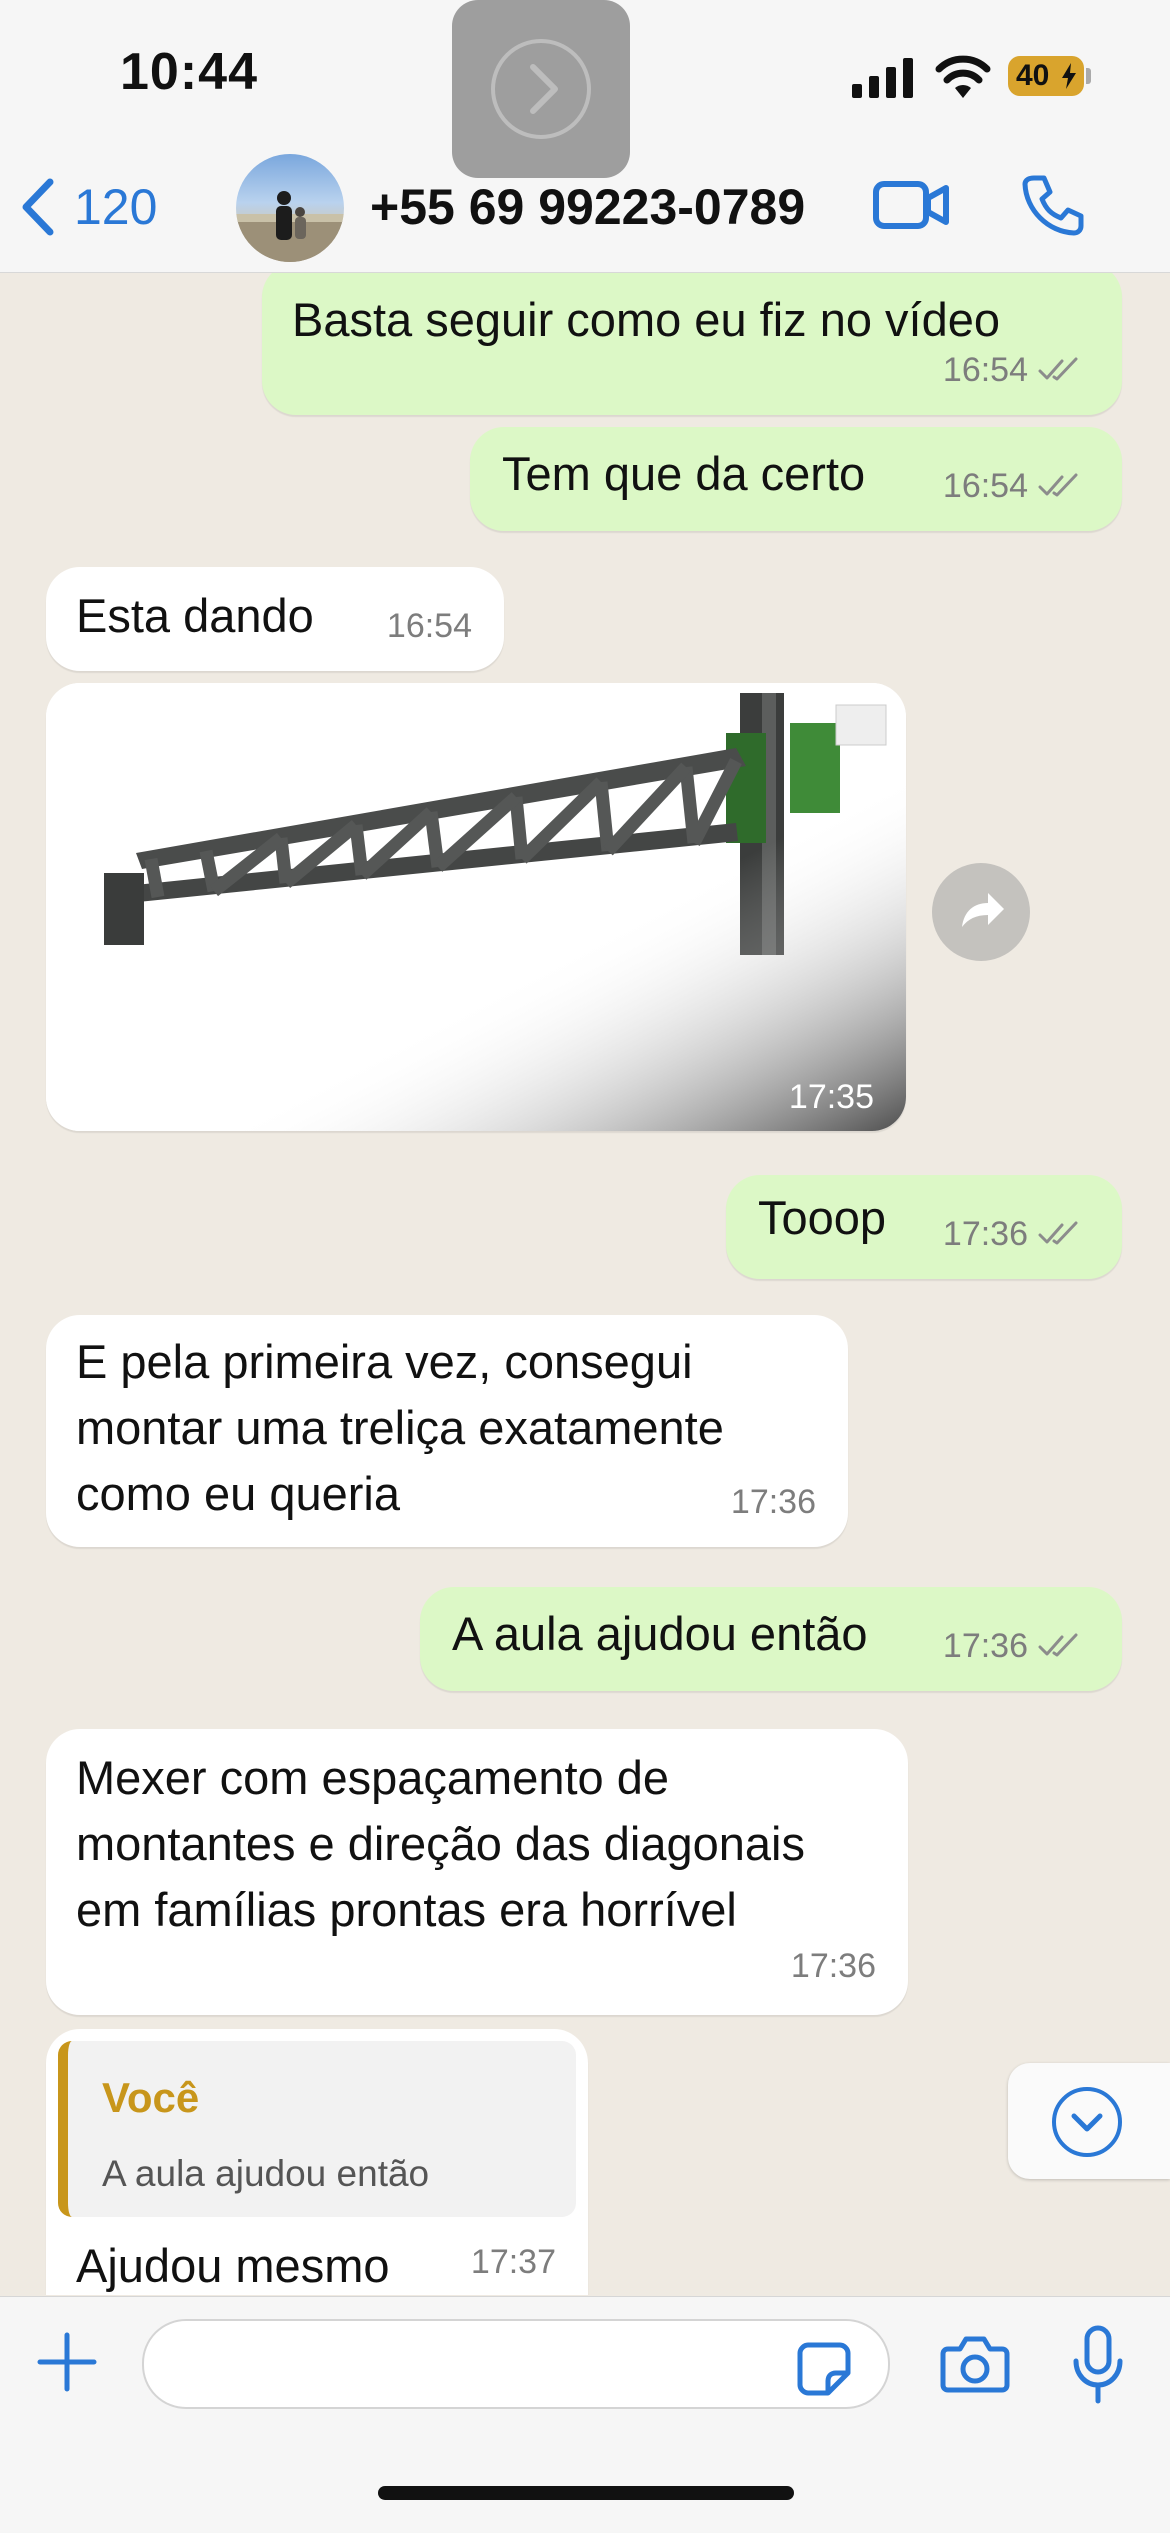 The image size is (1170, 2533). I want to click on message-incoming: Esta dando 16:54, so click(275, 619).